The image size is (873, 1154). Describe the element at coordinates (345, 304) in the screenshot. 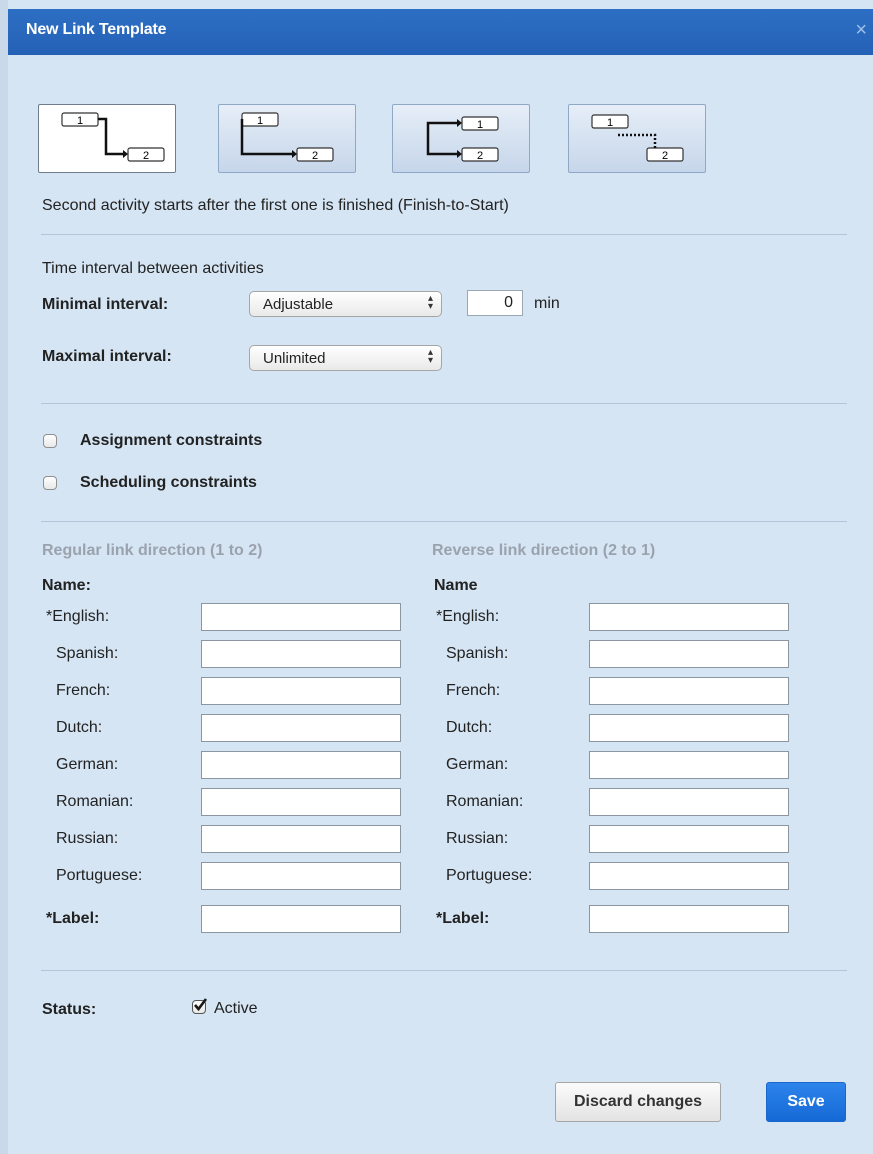

I see `minimal-interval-select: Adjustable ▴ ▾` at that location.